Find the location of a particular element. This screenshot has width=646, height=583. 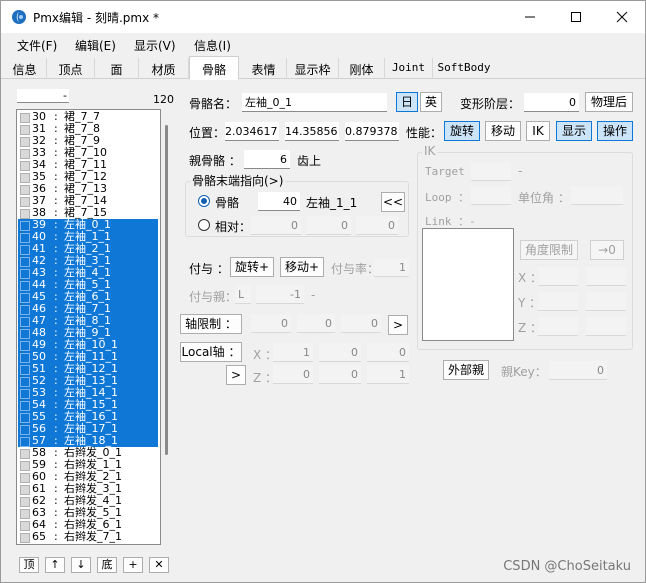

grant-rotate-toggle: 旋转+ is located at coordinates (252, 267).